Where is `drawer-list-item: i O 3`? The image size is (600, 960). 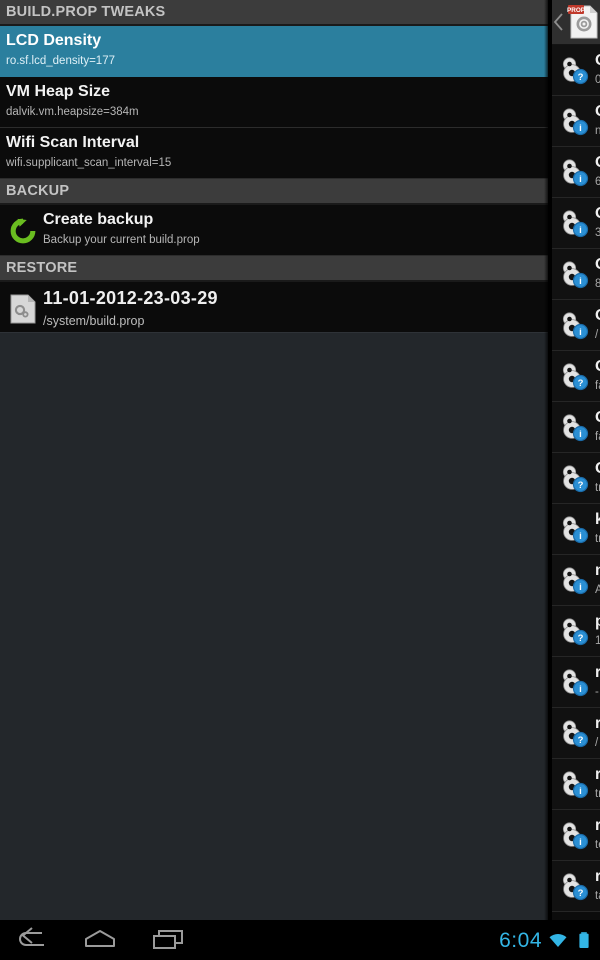
drawer-list-item: i O 3 is located at coordinates (576, 223).